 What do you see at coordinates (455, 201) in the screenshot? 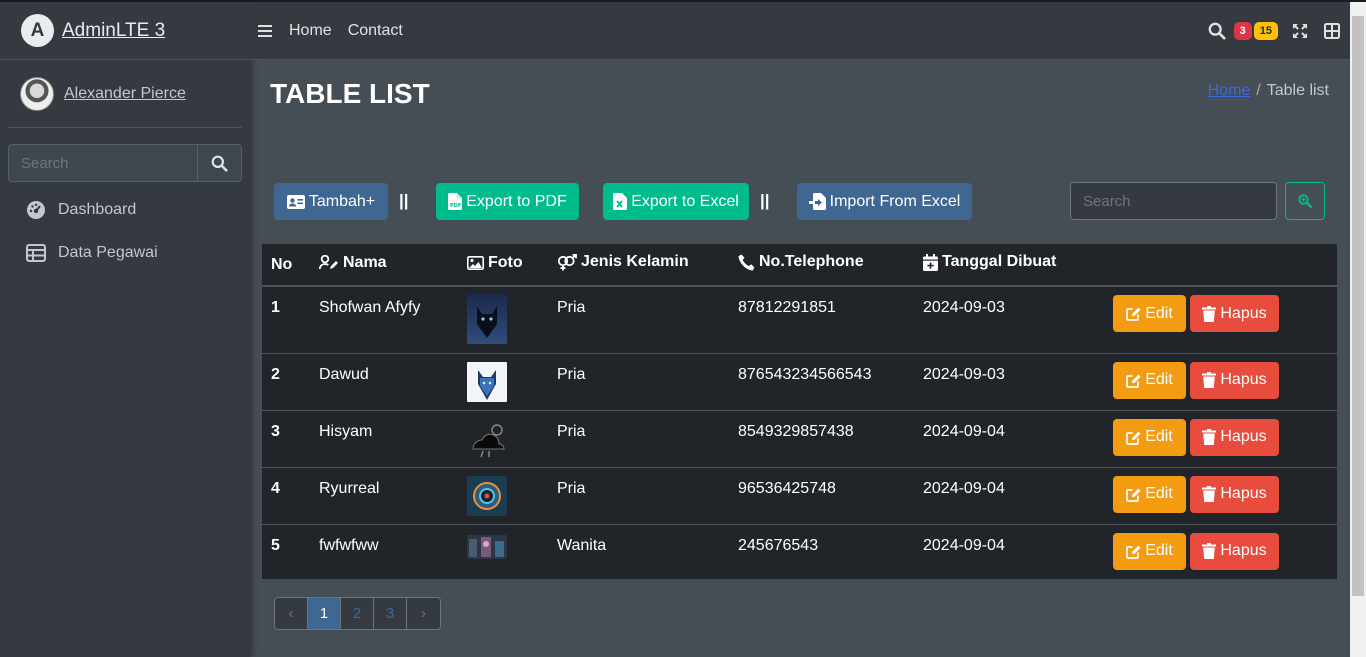
I see `file-pdf-icon: PDF` at bounding box center [455, 201].